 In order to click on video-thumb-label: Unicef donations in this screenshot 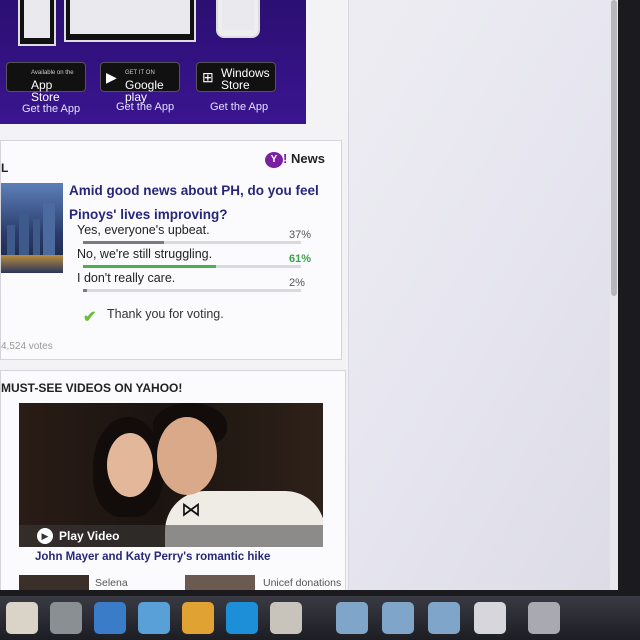, I will do `click(302, 583)`.